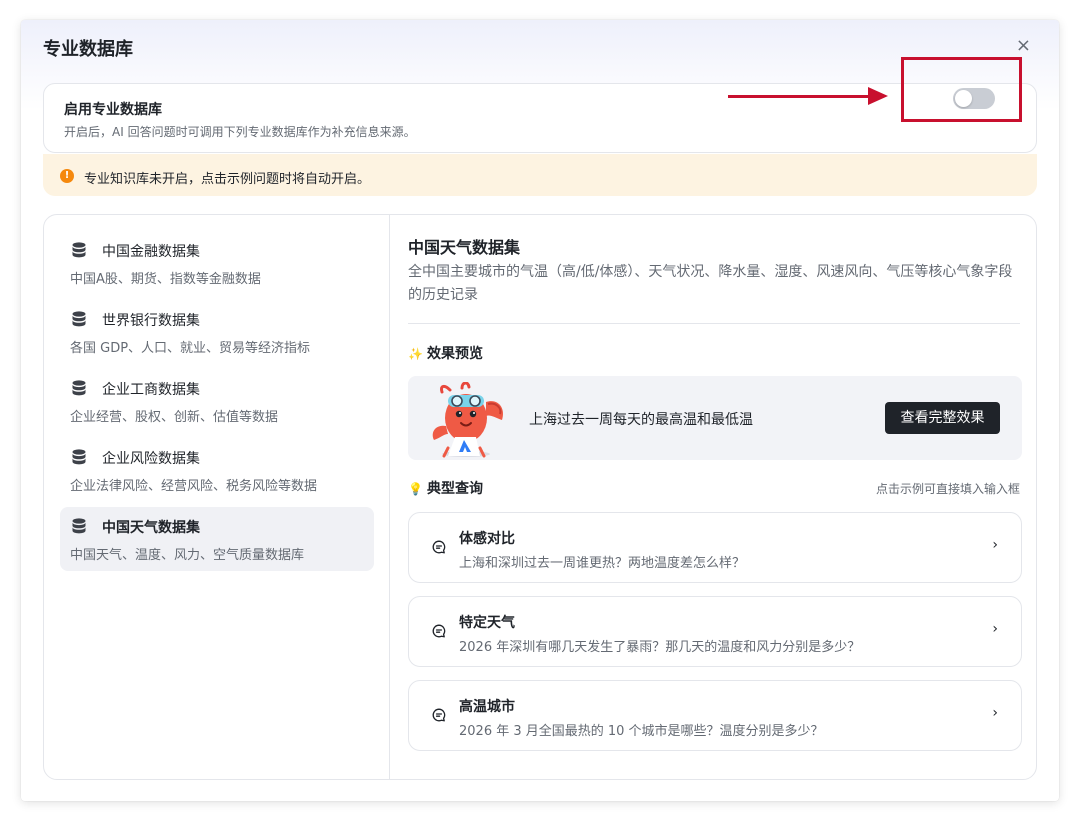 Image resolution: width=1080 pixels, height=822 pixels. I want to click on view-full-effect-button: 查看完整效果, so click(942, 418).